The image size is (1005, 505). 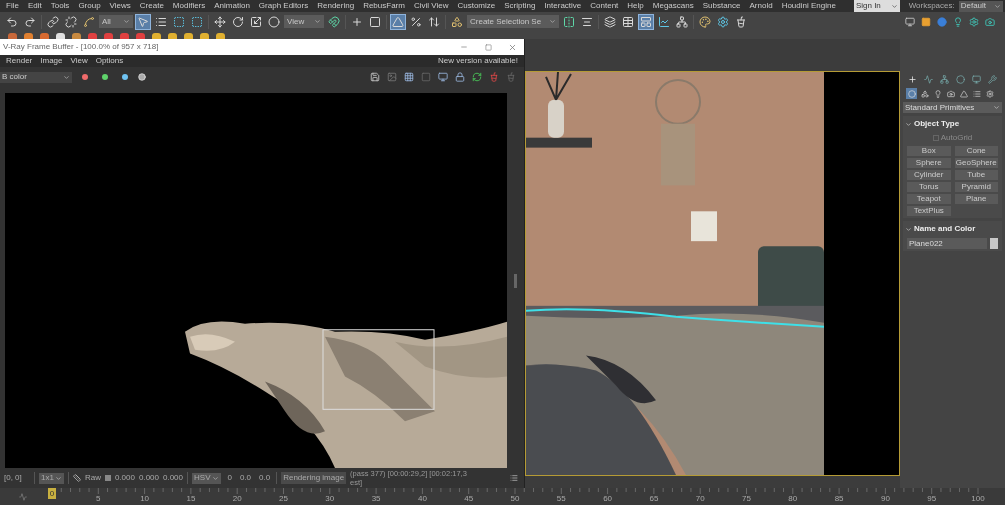 I want to click on update-notice: New version available!, so click(x=477, y=61).